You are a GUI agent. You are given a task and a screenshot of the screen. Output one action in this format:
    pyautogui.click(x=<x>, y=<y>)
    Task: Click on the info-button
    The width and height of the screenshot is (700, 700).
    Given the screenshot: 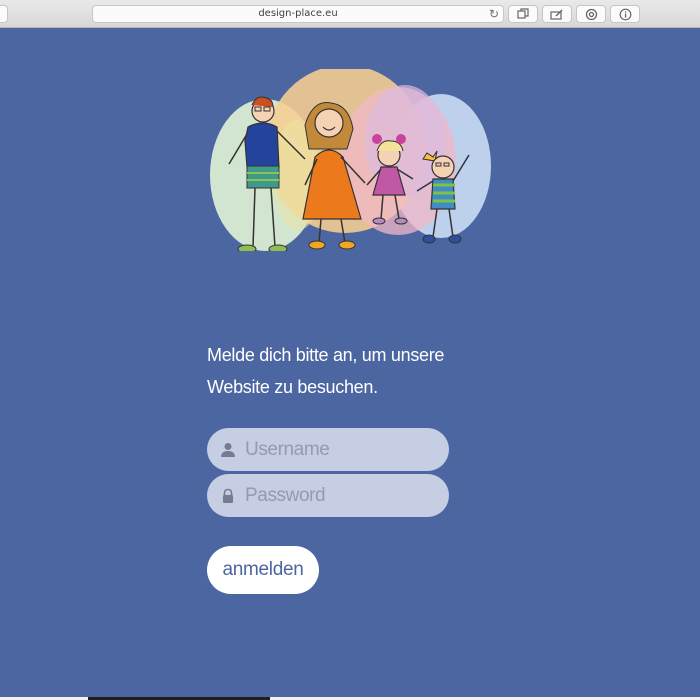 What is the action you would take?
    pyautogui.click(x=625, y=14)
    